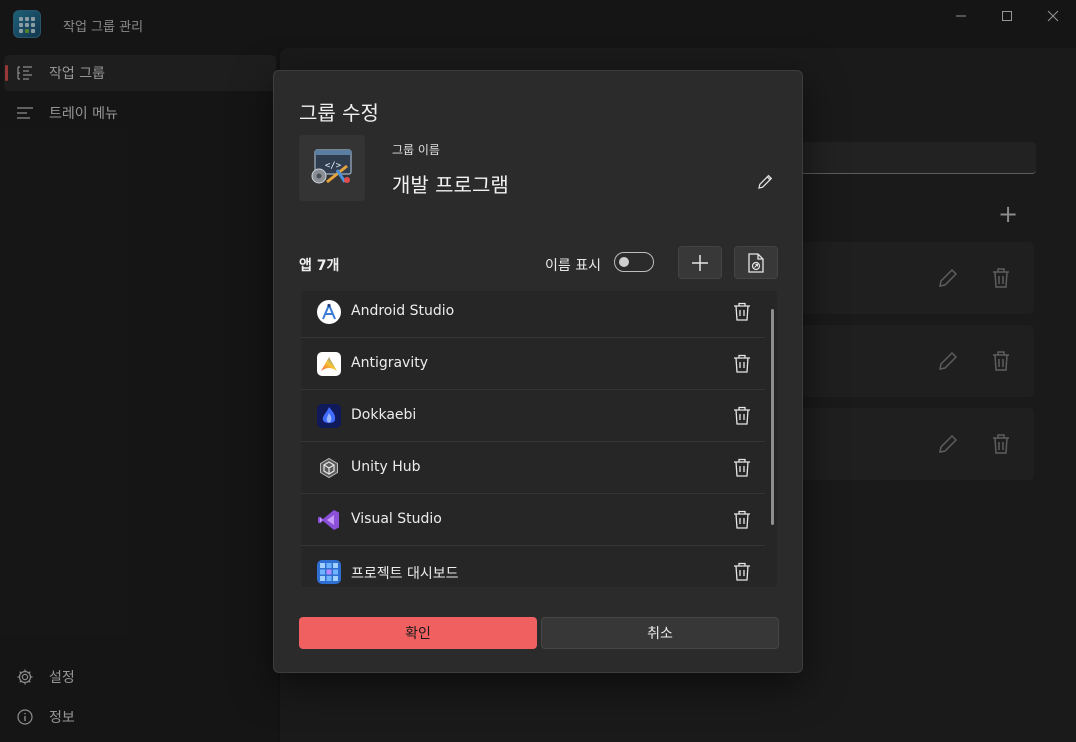 This screenshot has height=742, width=1076. Describe the element at coordinates (533, 364) in the screenshot. I see `list-item: Antigravity` at that location.